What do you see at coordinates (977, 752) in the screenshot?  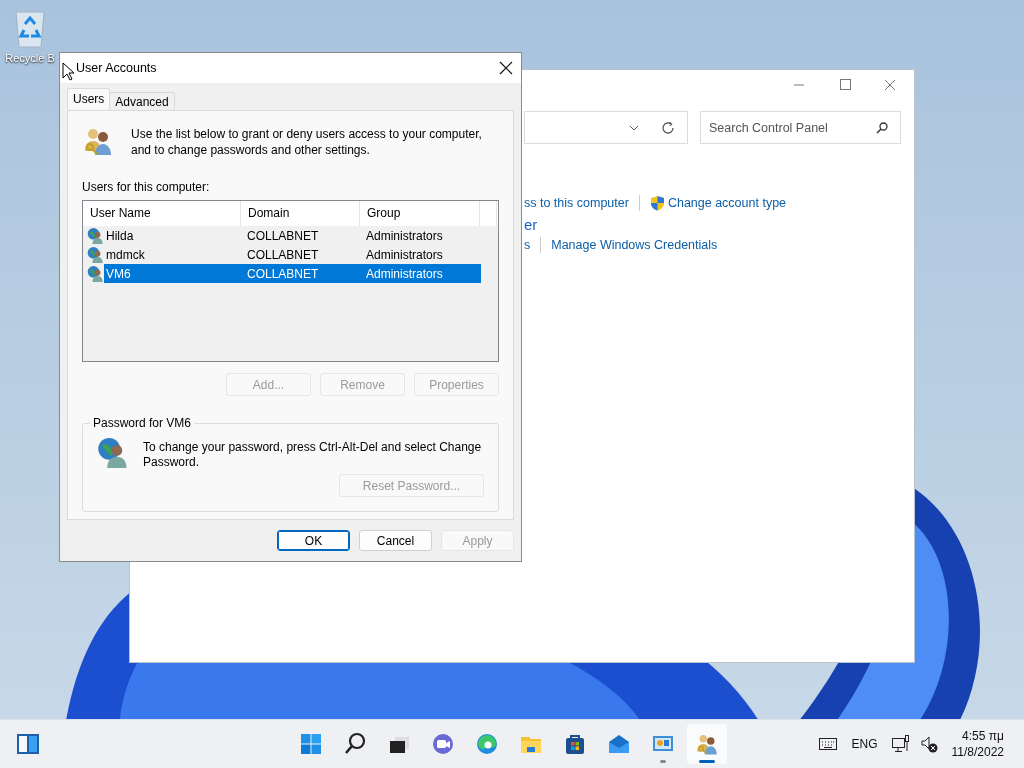 I see `clock-date: 11/8/2022` at bounding box center [977, 752].